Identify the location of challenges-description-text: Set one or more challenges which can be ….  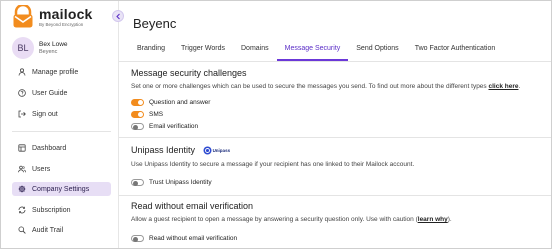
(310, 86).